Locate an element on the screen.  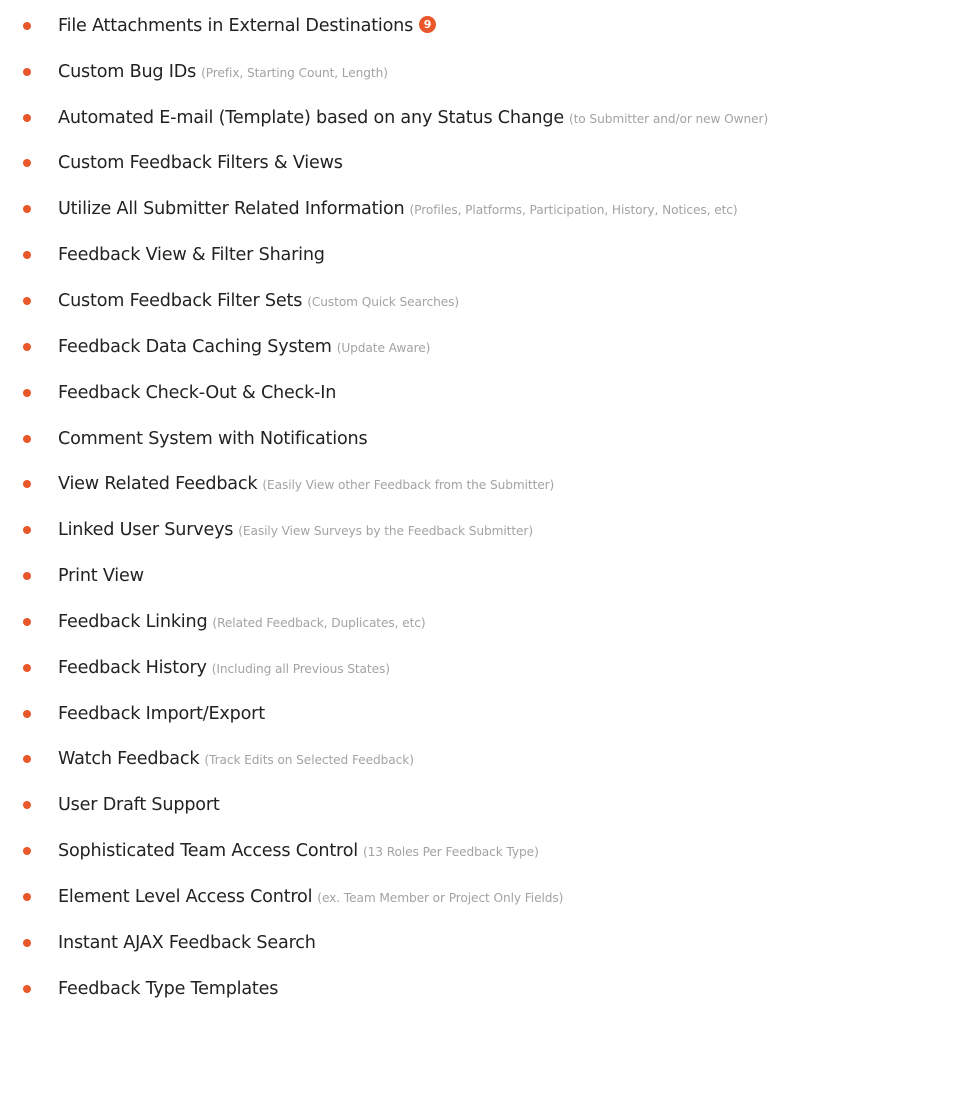
feature-title: Custom Bug IDs is located at coordinates (127, 71).